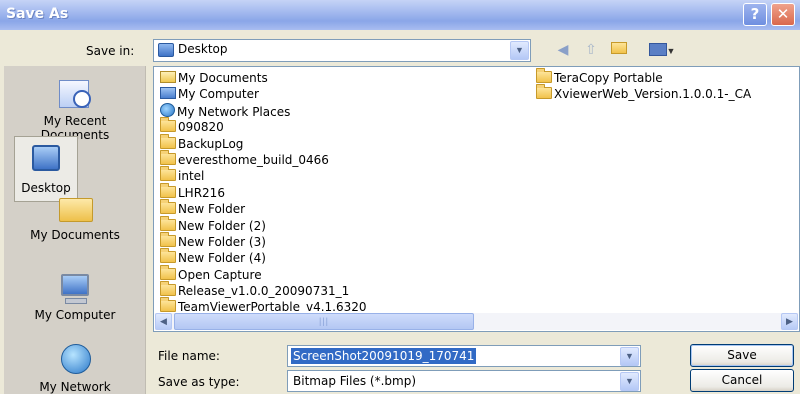 This screenshot has height=394, width=800. Describe the element at coordinates (476, 321) in the screenshot. I see `horizontal-scrollbar: ◀ ||| ▶` at that location.